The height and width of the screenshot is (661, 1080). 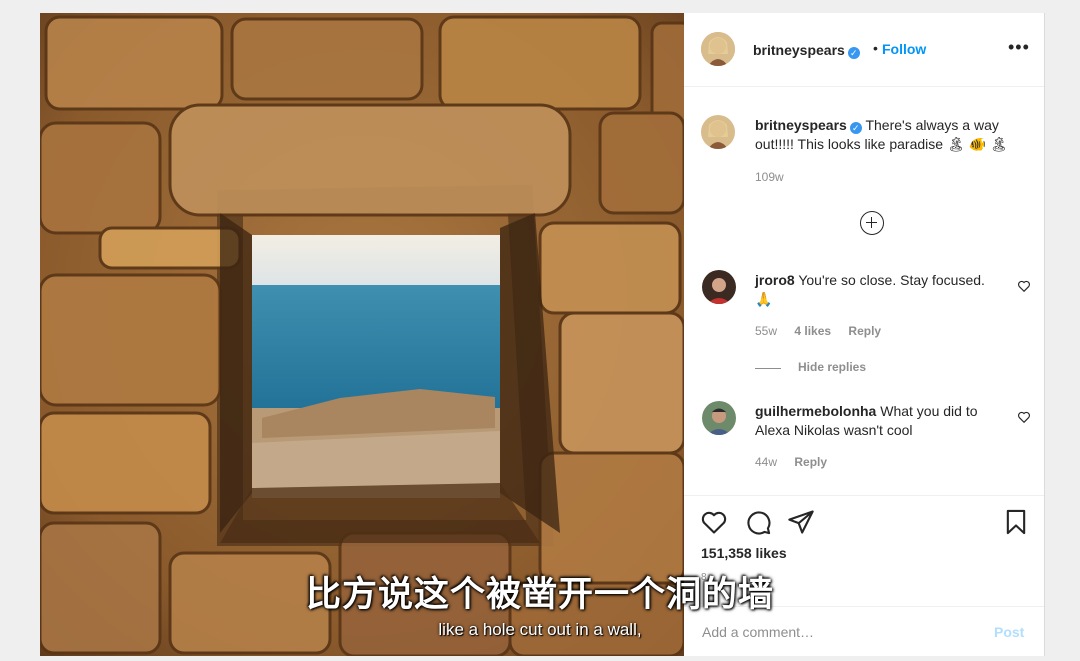 I want to click on caption-username: britneyspears, so click(x=801, y=125).